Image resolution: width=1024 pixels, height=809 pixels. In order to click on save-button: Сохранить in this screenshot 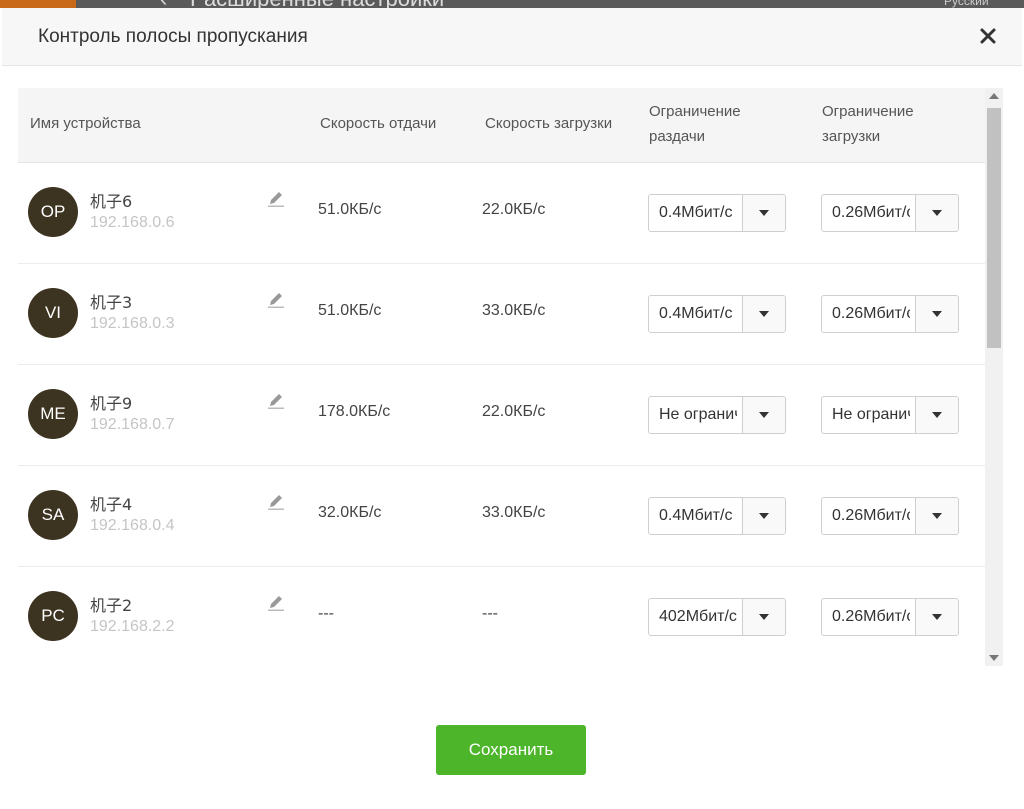, I will do `click(511, 750)`.